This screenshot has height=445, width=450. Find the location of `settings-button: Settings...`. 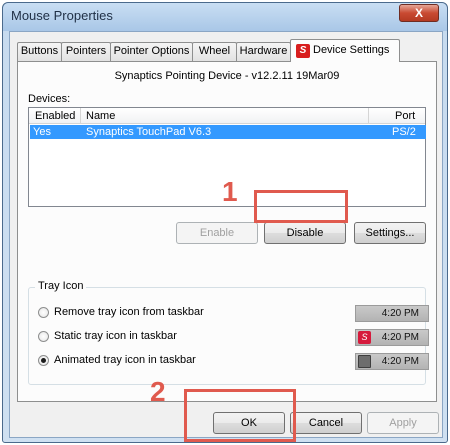

settings-button: Settings... is located at coordinates (390, 233).